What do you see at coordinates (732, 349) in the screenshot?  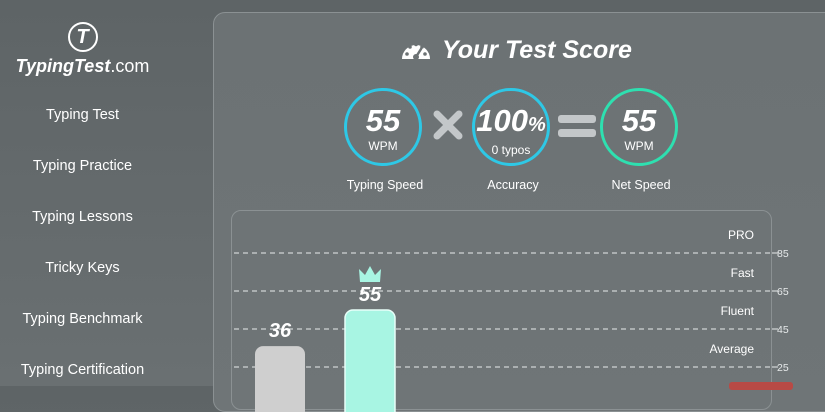 I see `level-label-average: Average` at bounding box center [732, 349].